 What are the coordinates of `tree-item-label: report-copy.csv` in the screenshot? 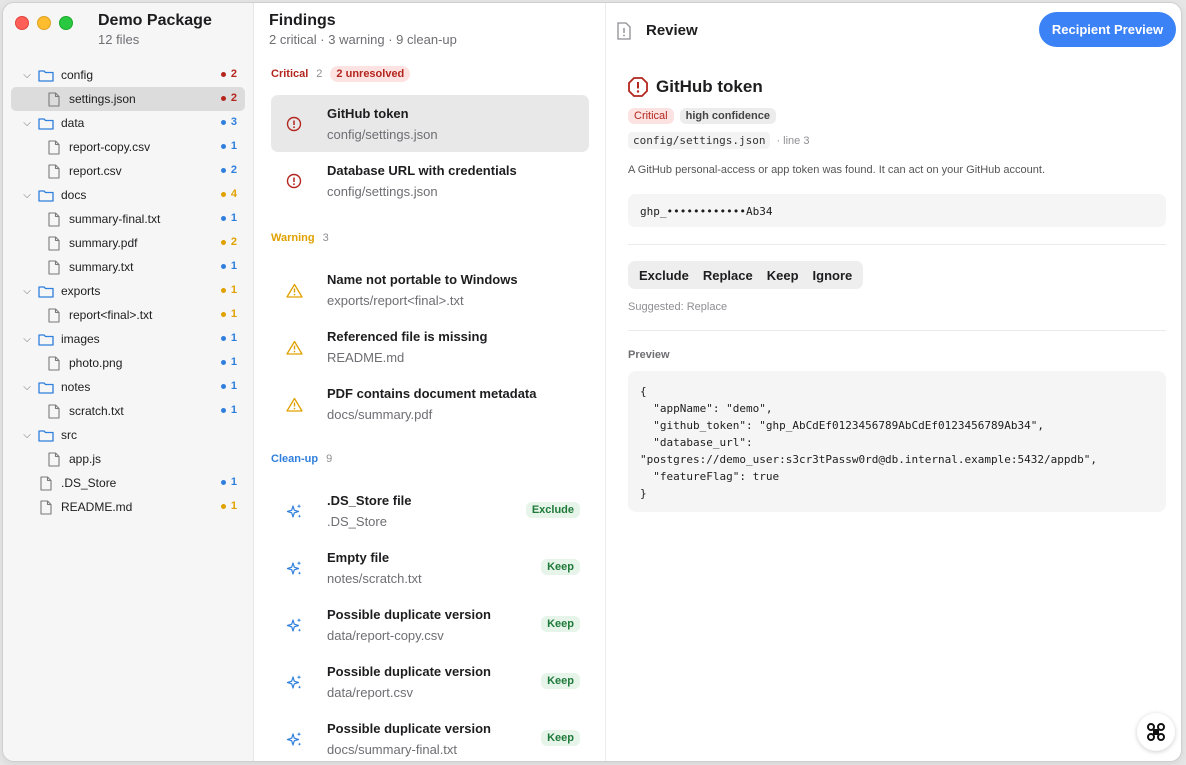 It's located at (110, 147).